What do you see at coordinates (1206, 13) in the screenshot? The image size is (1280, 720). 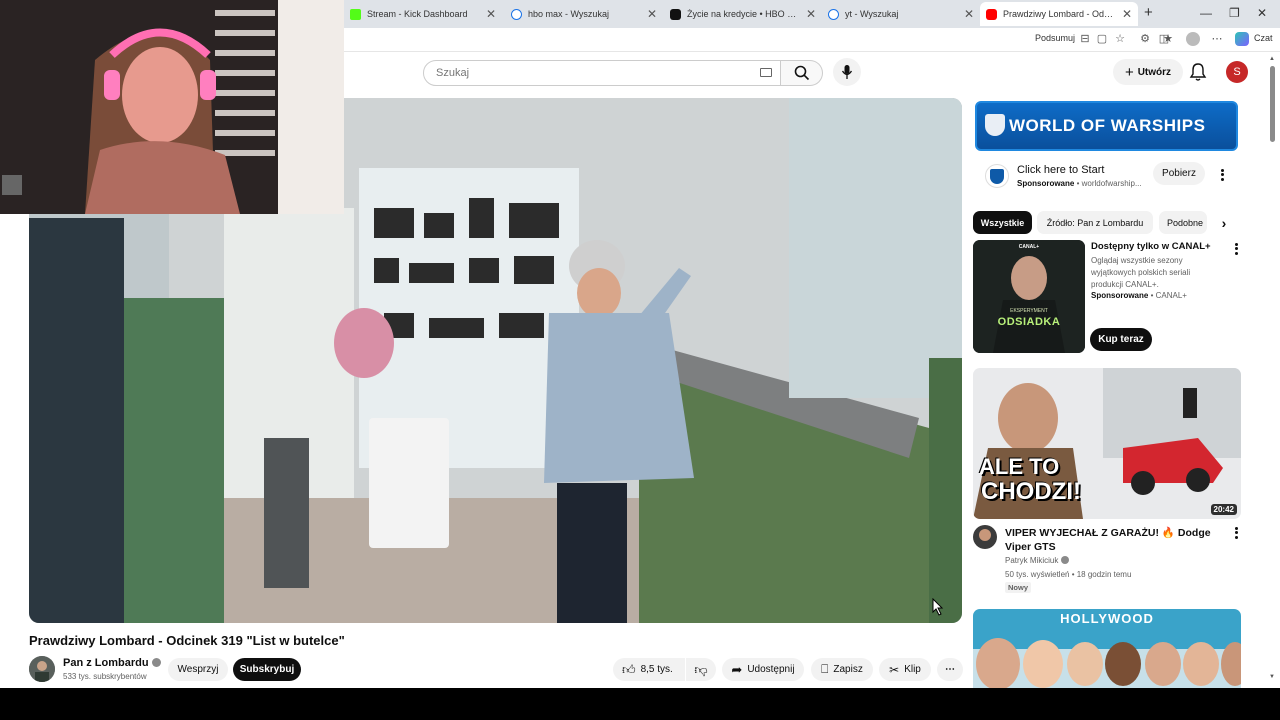 I see `minimize-icon: —` at bounding box center [1206, 13].